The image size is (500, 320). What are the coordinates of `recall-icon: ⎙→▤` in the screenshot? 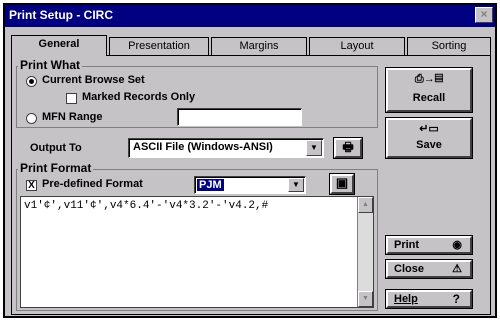 It's located at (429, 79).